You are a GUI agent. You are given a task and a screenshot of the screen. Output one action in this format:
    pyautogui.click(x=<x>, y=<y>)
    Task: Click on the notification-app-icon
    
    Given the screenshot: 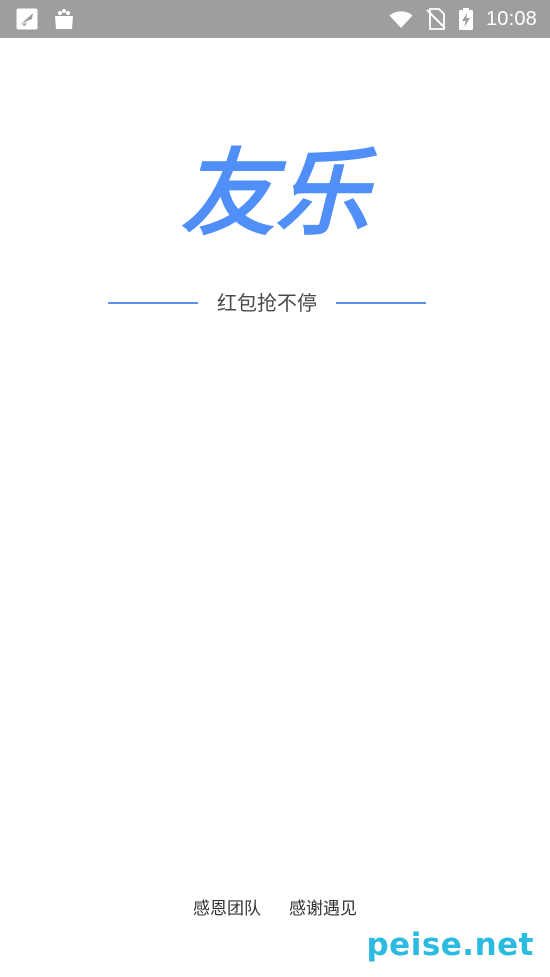 What is the action you would take?
    pyautogui.click(x=27, y=19)
    